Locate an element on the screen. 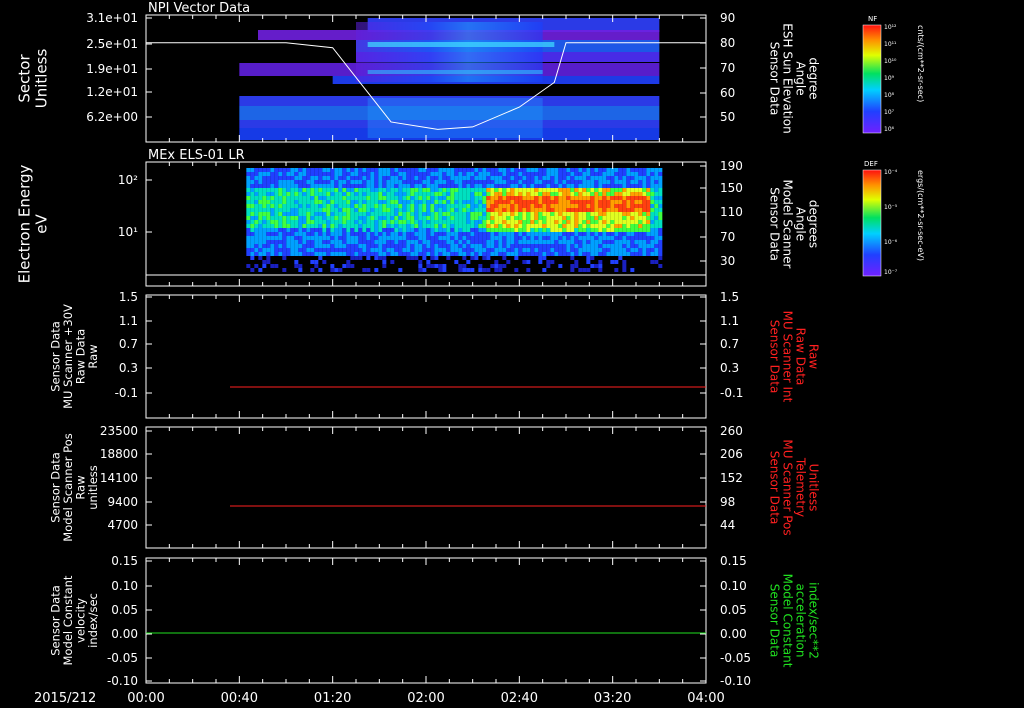 Image resolution: width=1024 pixels, height=708 pixels. right-axis-label-line: degrees is located at coordinates (814, 224).